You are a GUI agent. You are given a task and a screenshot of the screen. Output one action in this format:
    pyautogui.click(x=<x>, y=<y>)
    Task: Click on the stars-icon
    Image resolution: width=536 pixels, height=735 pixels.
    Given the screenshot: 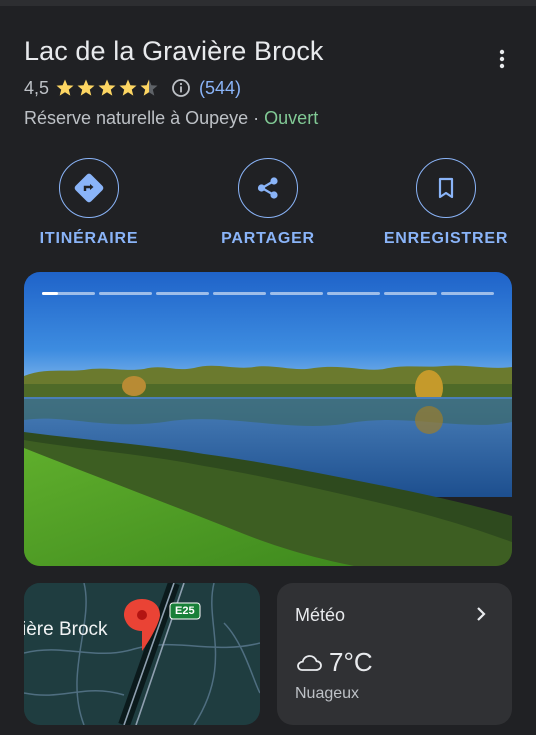 What is the action you would take?
    pyautogui.click(x=107, y=87)
    